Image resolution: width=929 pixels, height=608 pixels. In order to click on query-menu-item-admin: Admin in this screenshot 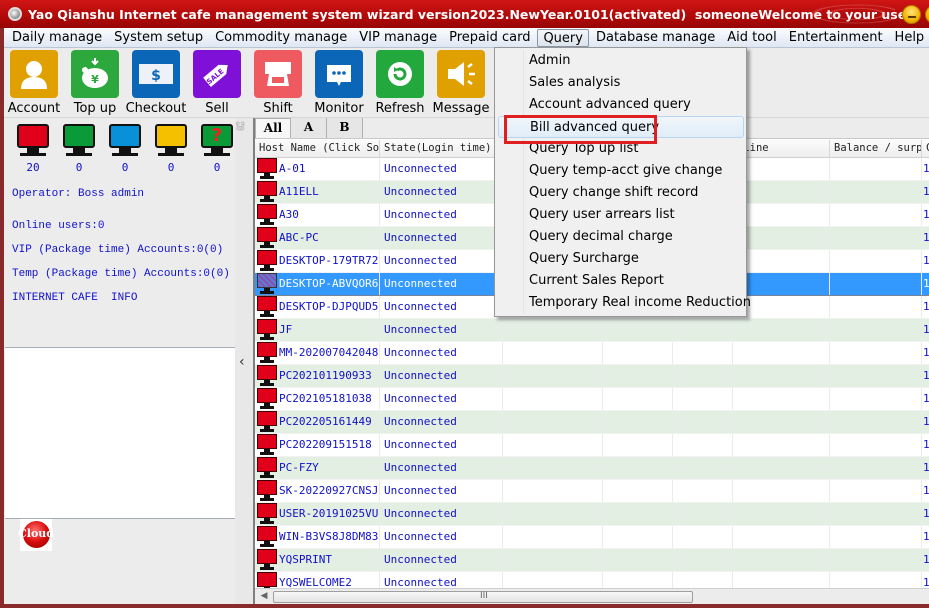, I will do `click(621, 61)`.